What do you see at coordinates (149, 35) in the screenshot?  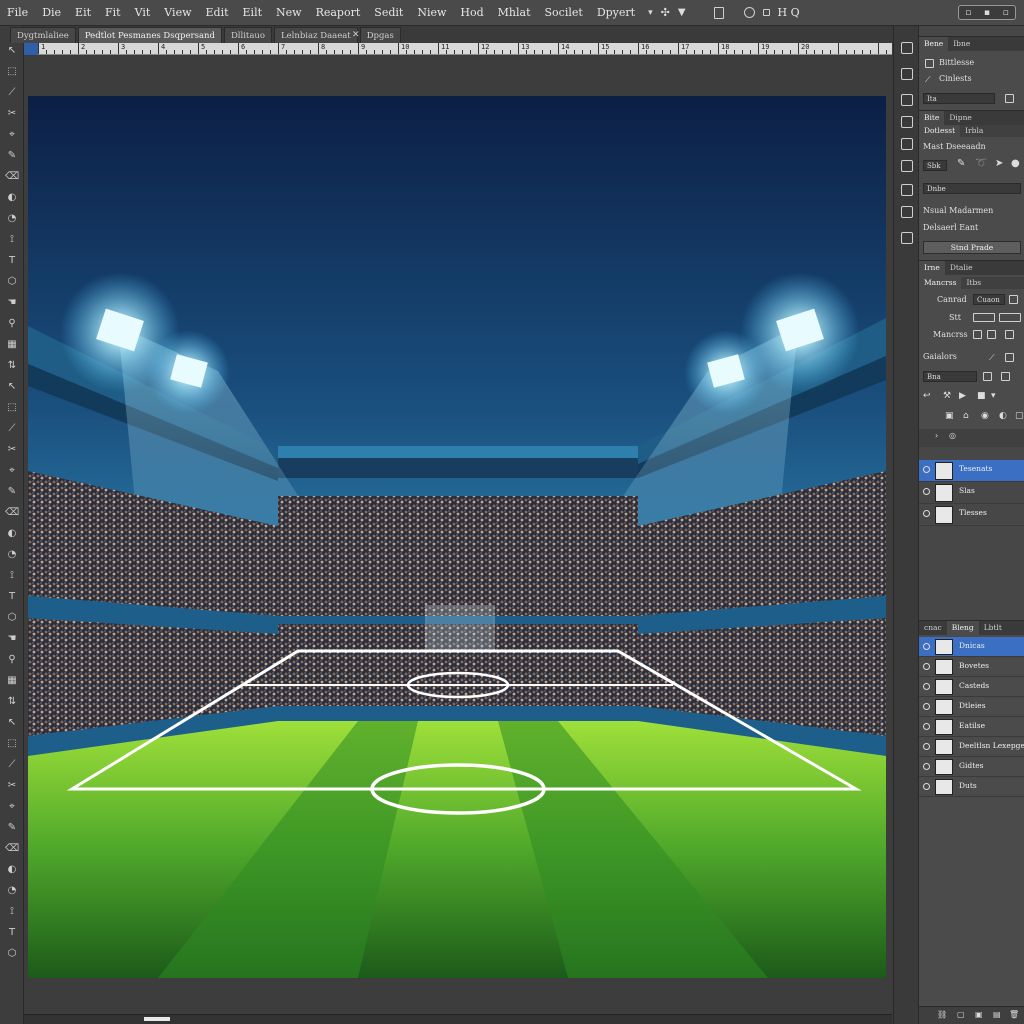 I see `document-tab-1: Pedtlot Pesmanes Dsqpersand` at bounding box center [149, 35].